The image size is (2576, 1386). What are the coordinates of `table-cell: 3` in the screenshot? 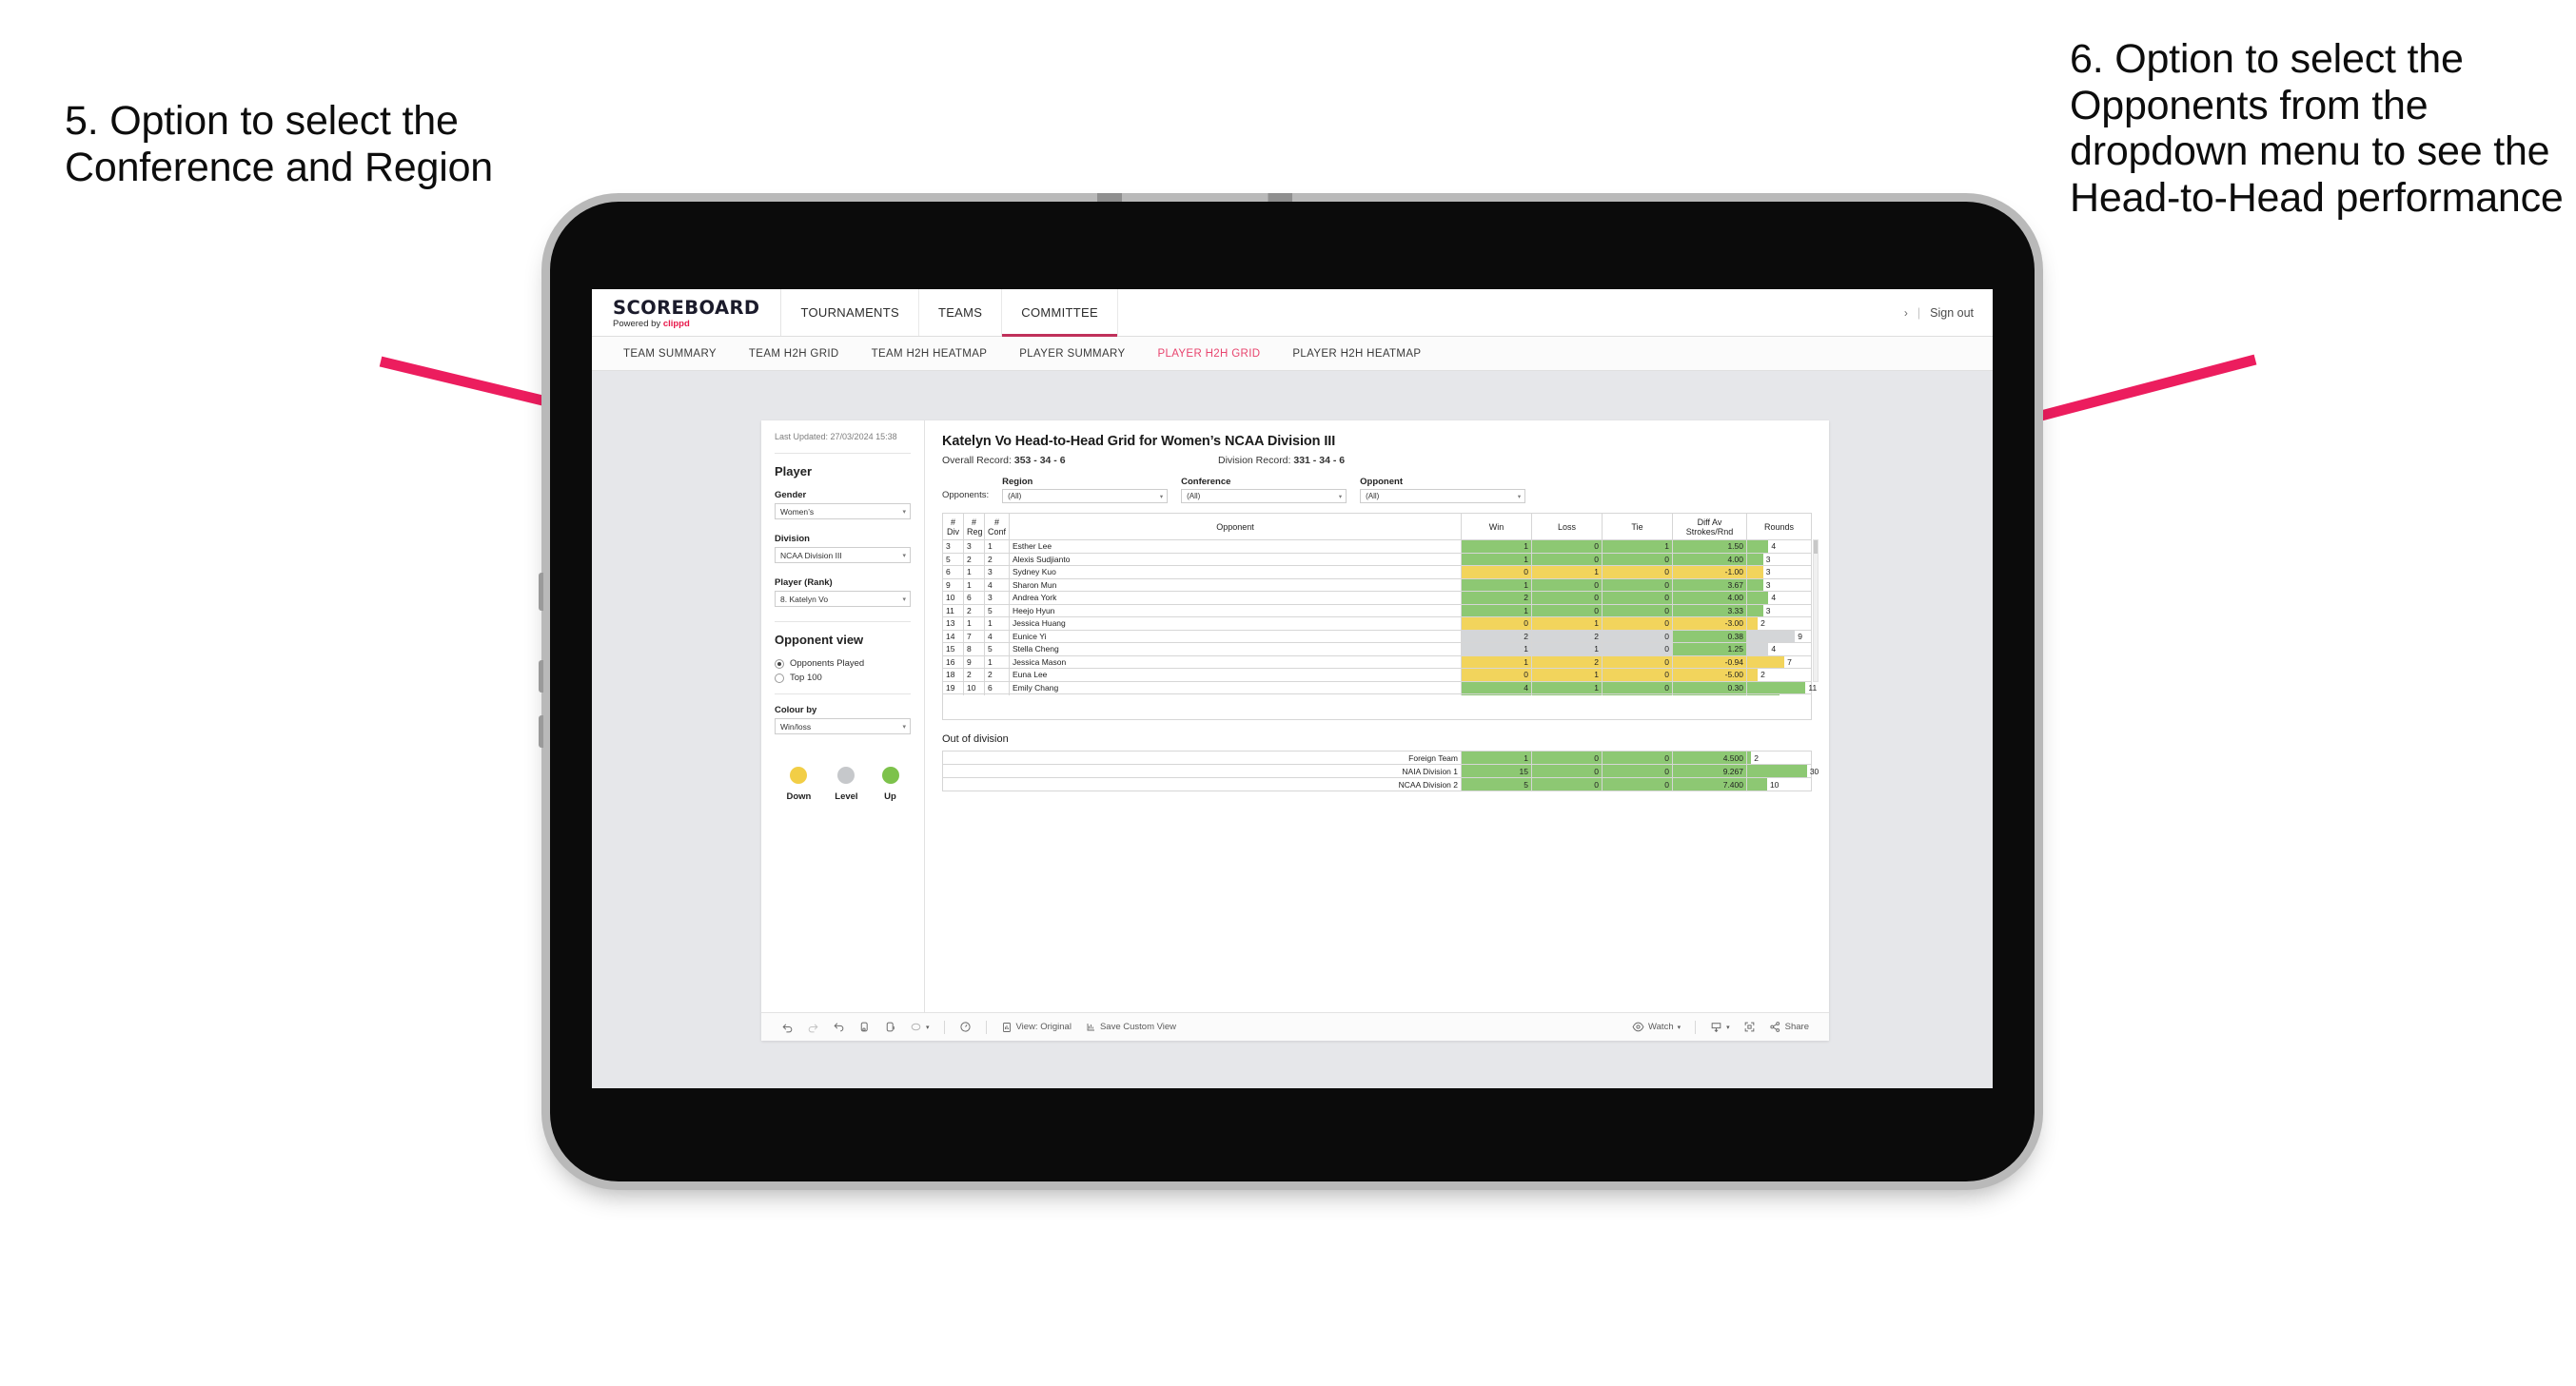 It's located at (974, 546).